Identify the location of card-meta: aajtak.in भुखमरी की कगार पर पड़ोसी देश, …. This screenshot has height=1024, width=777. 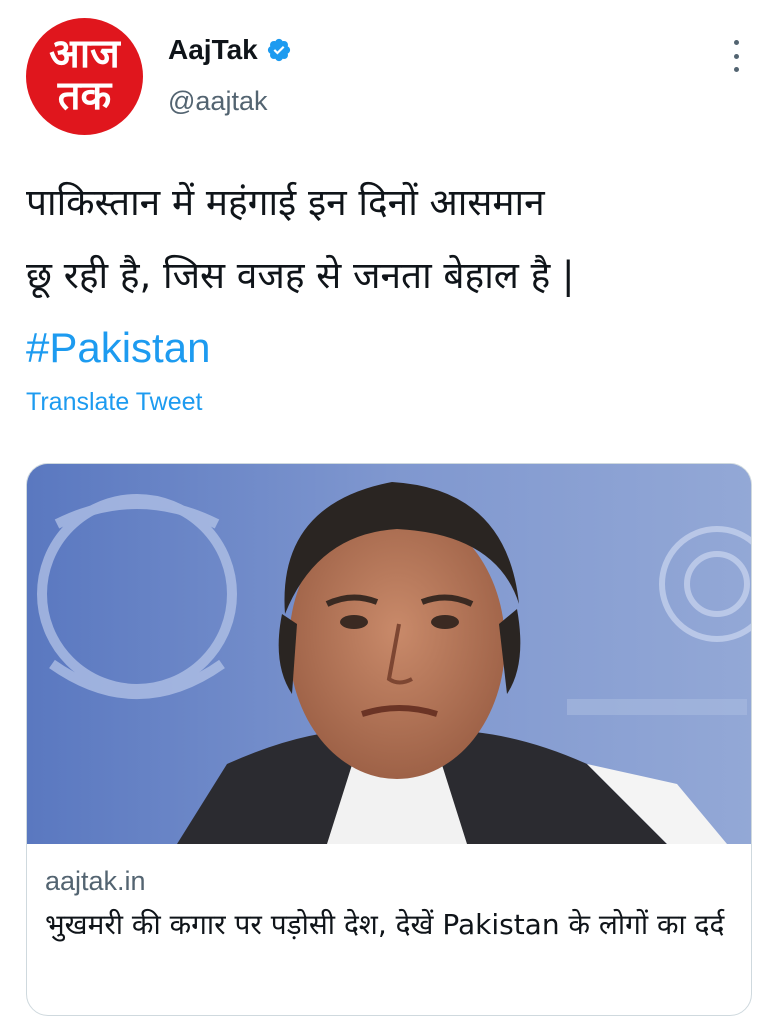
(390, 906).